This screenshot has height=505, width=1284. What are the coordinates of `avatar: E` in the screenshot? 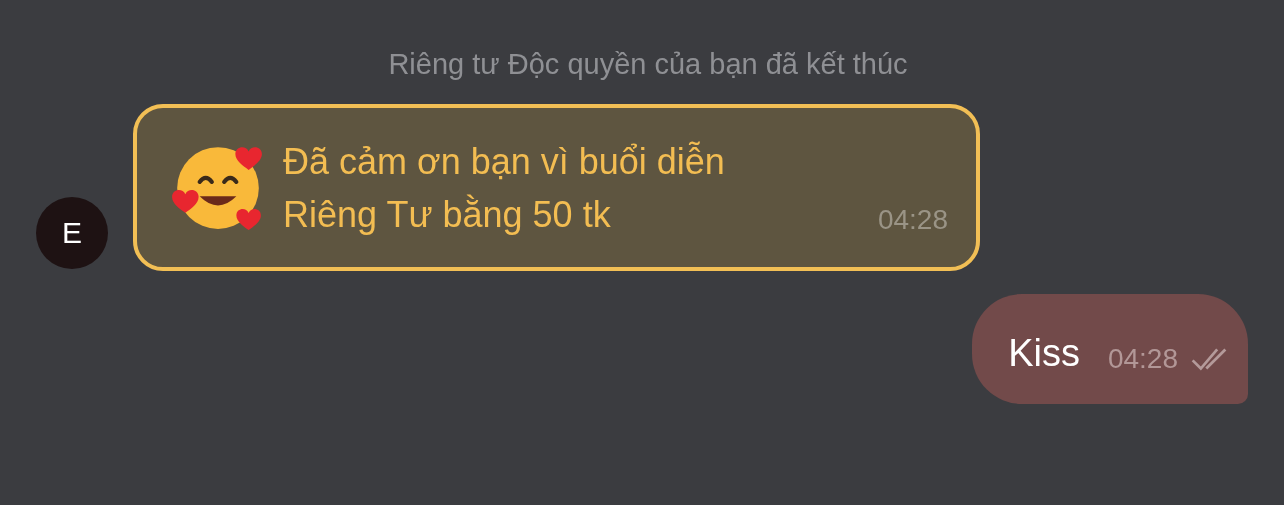 It's located at (72, 233).